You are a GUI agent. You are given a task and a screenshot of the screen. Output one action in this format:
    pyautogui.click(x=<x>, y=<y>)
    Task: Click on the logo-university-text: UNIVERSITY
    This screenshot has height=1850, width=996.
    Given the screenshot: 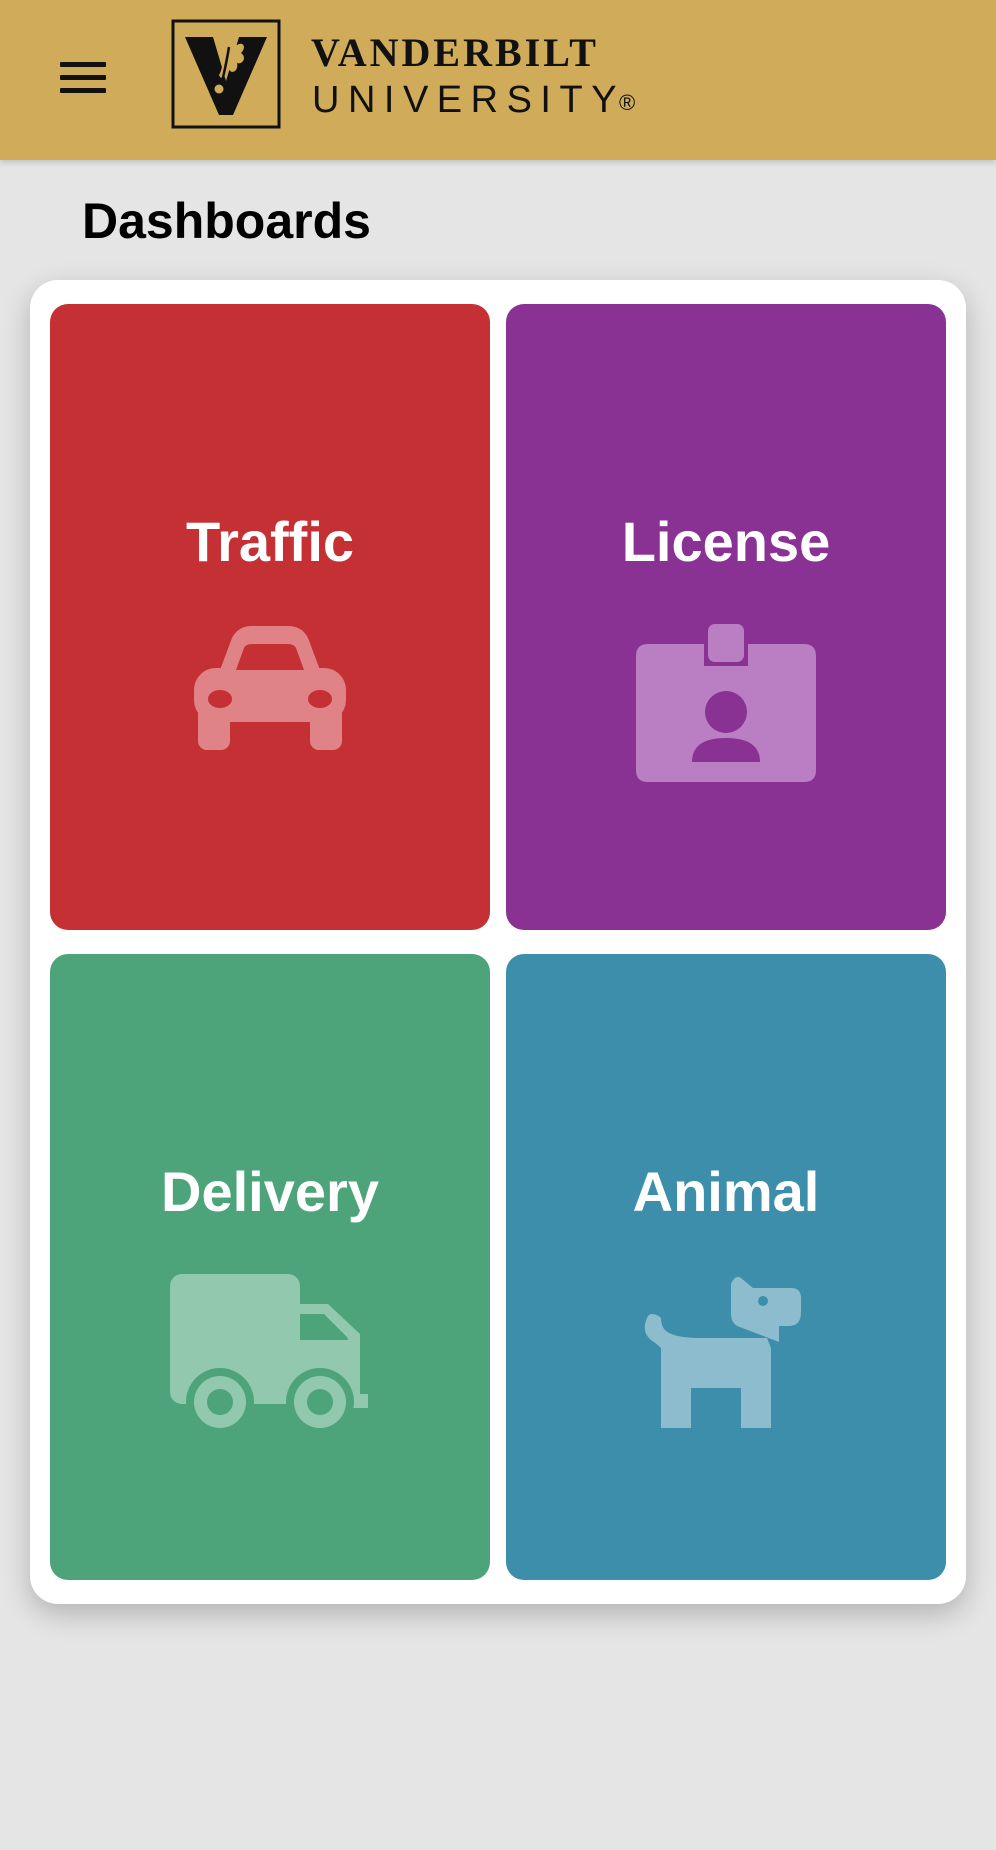 What is the action you would take?
    pyautogui.click(x=469, y=100)
    